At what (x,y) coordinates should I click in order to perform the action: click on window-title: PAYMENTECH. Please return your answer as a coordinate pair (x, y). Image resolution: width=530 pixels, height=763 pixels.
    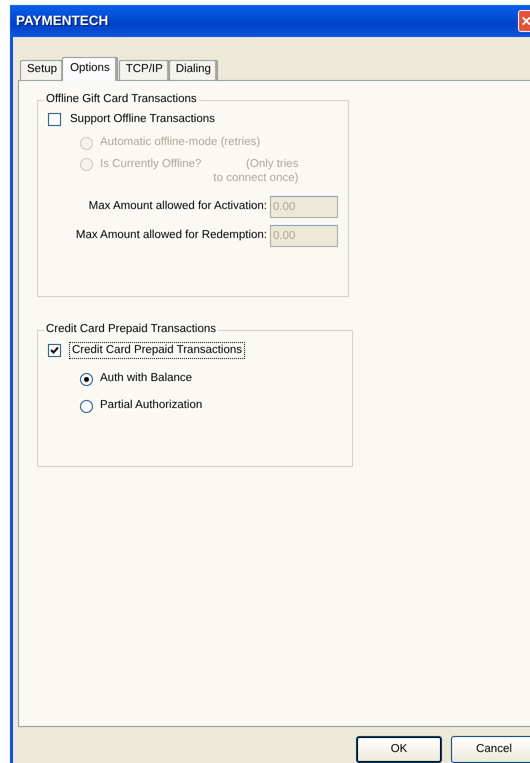
    Looking at the image, I should click on (61, 20).